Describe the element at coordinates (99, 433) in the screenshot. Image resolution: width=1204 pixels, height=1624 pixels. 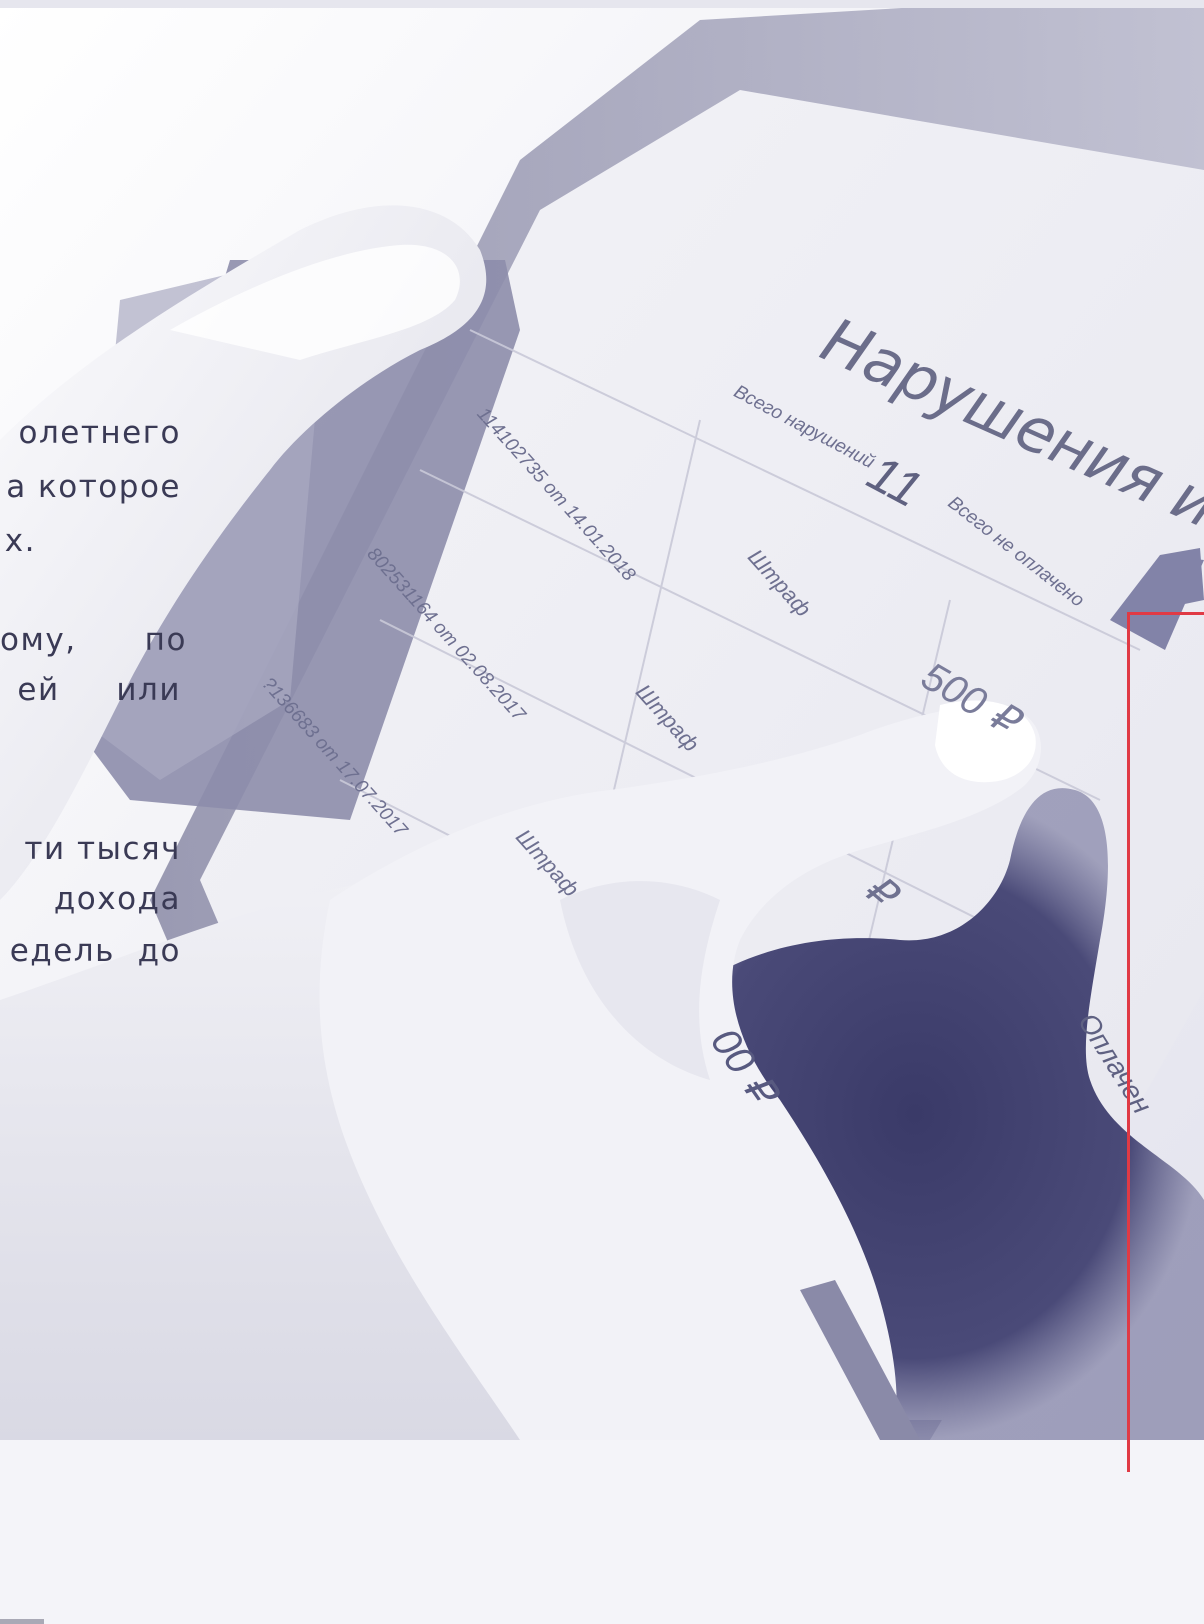
I see `body-text-line-1: олетнего` at that location.